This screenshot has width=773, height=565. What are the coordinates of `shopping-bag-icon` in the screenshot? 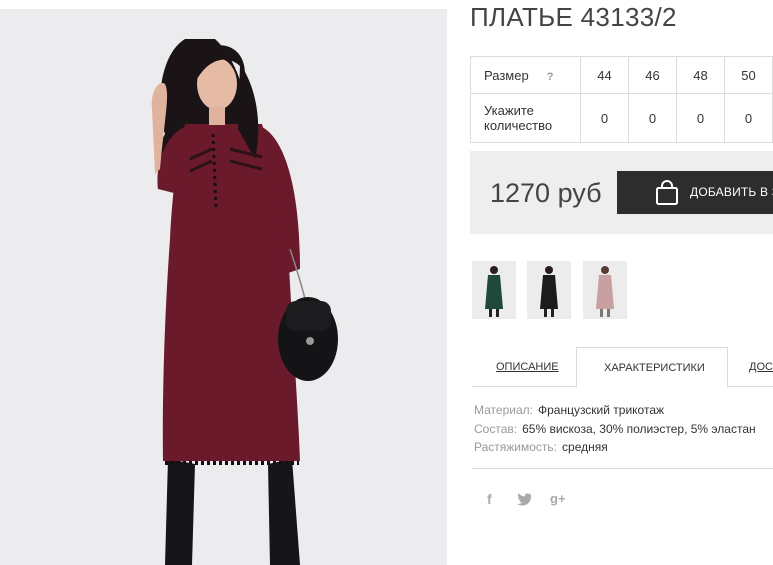 It's located at (667, 195).